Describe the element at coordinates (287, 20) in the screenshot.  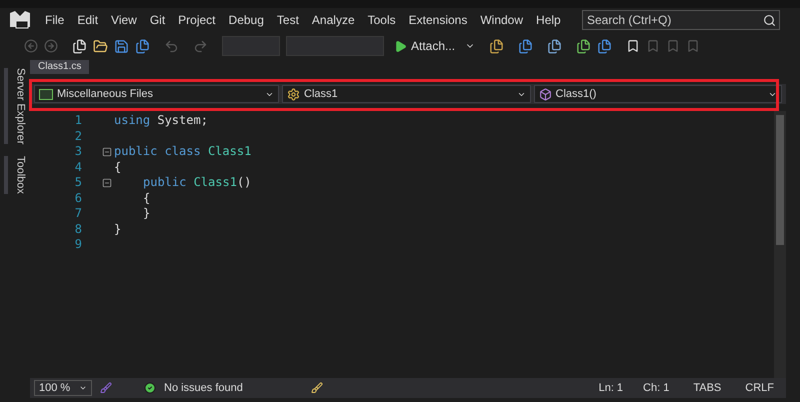
I see `menu-item: Test` at that location.